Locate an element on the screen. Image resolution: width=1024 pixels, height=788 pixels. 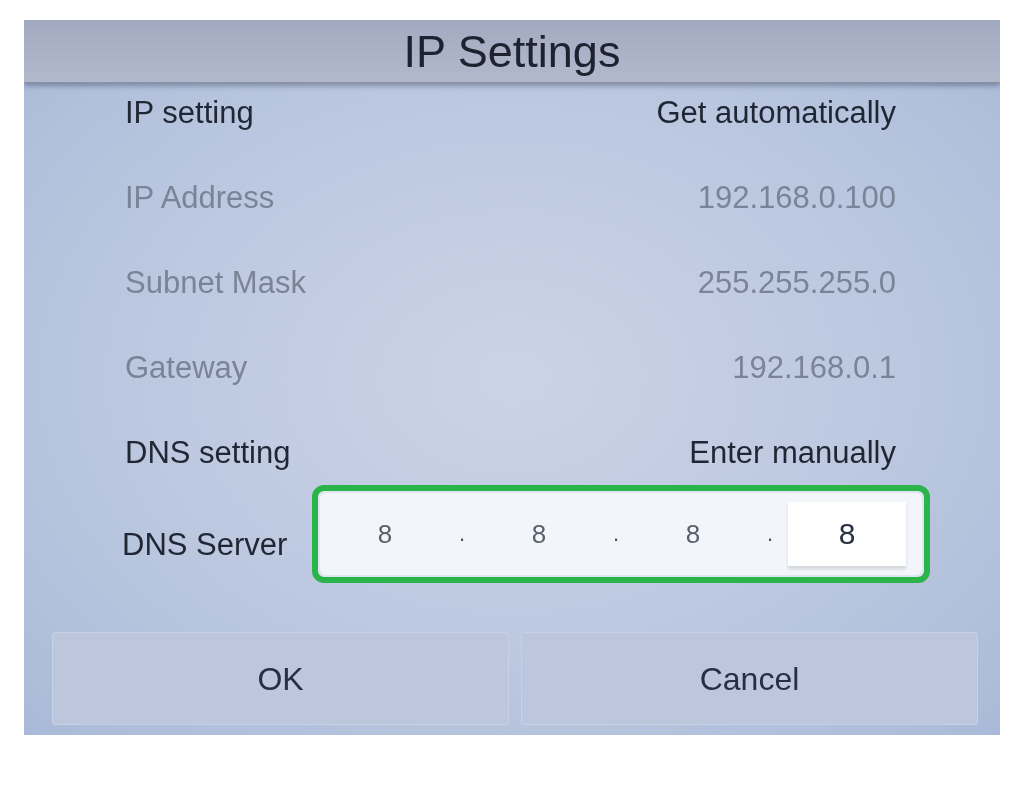
dialog-button: Cancel is located at coordinates (749, 678).